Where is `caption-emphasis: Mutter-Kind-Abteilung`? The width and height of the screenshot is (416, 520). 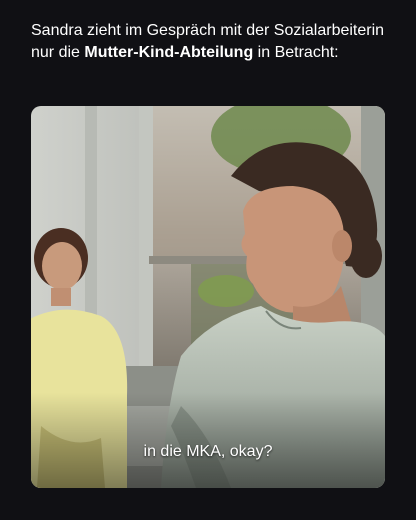 caption-emphasis: Mutter-Kind-Abteilung is located at coordinates (169, 52).